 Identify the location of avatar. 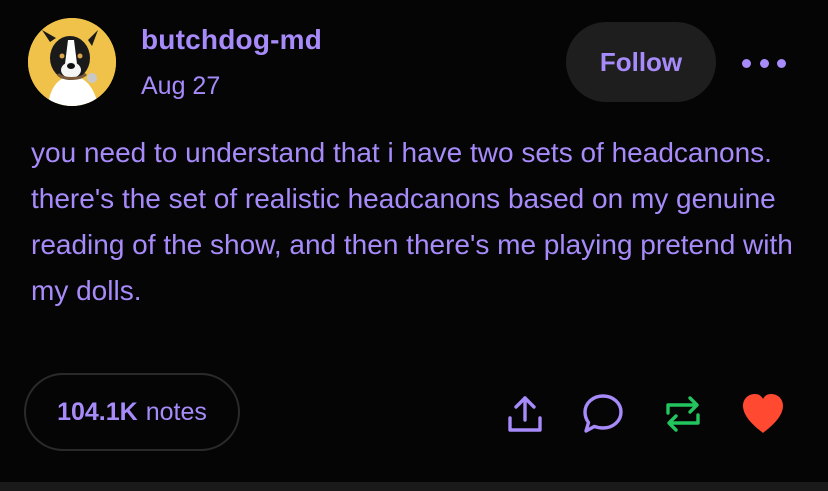
(72, 62).